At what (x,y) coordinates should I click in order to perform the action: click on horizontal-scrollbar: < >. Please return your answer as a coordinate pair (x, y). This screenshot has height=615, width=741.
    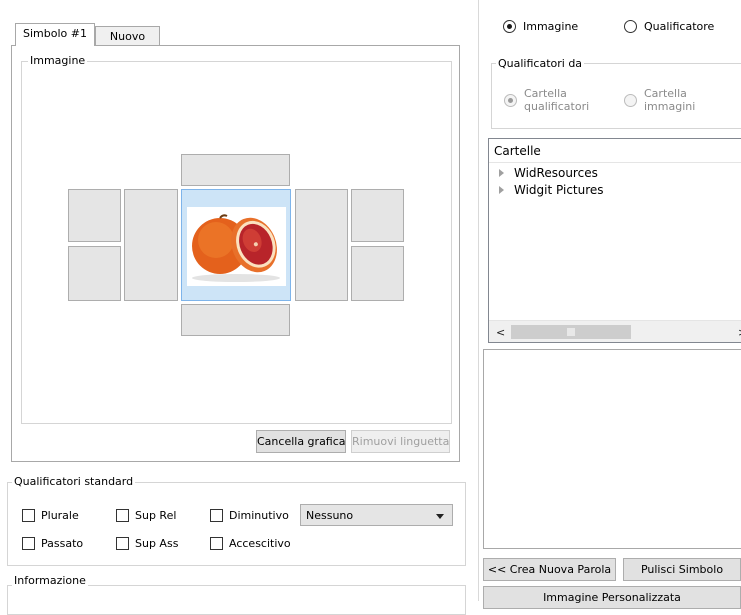
    Looking at the image, I should click on (615, 331).